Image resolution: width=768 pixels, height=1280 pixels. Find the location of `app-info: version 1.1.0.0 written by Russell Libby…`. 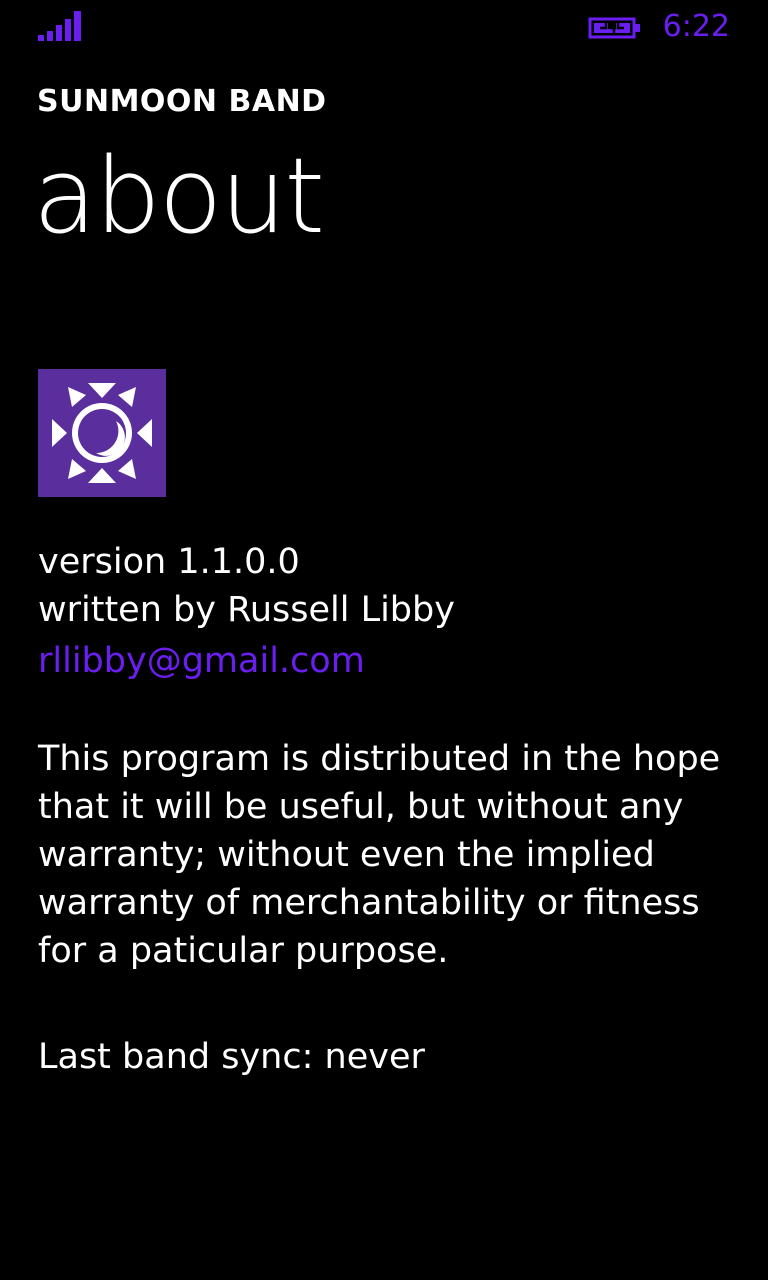

app-info: version 1.1.0.0 written by Russell Libby… is located at coordinates (388, 613).